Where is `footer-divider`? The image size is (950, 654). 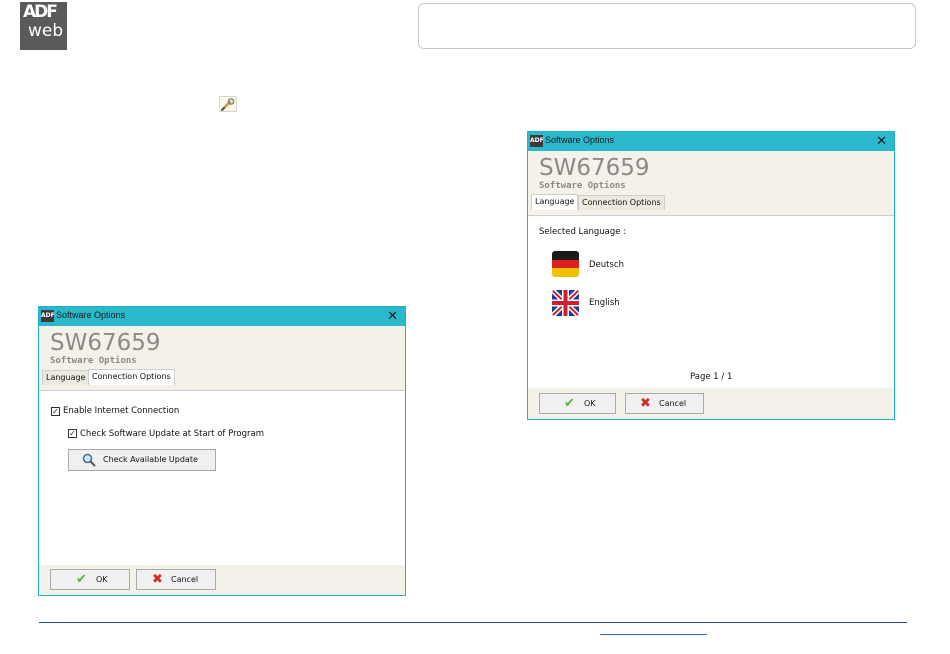 footer-divider is located at coordinates (473, 622).